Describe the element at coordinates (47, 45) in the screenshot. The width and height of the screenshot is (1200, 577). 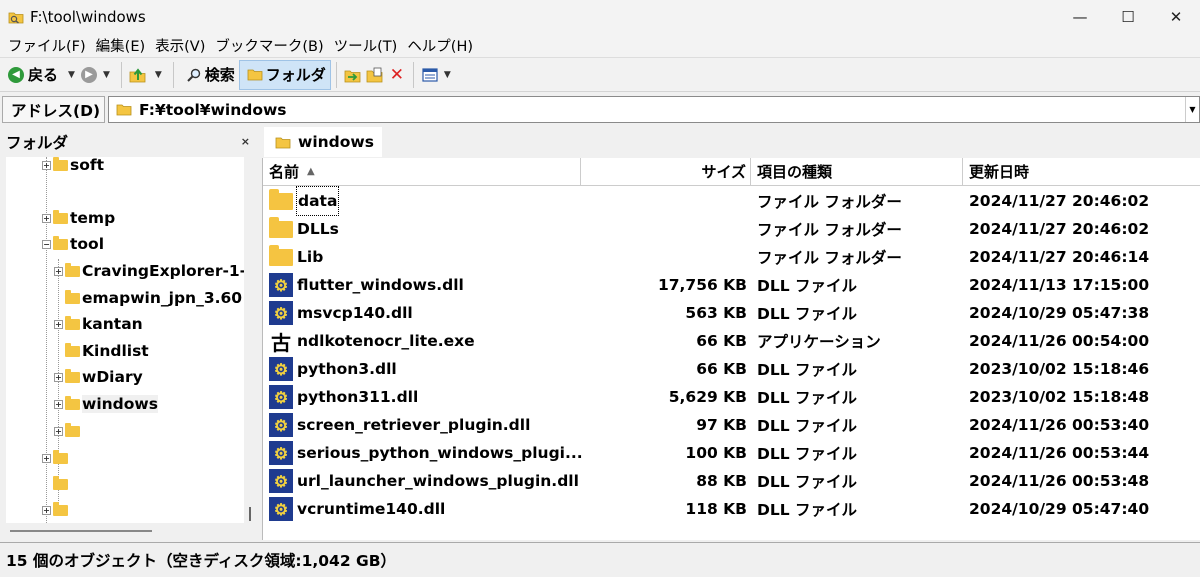
I see `menu-file: ファイル(F)` at that location.